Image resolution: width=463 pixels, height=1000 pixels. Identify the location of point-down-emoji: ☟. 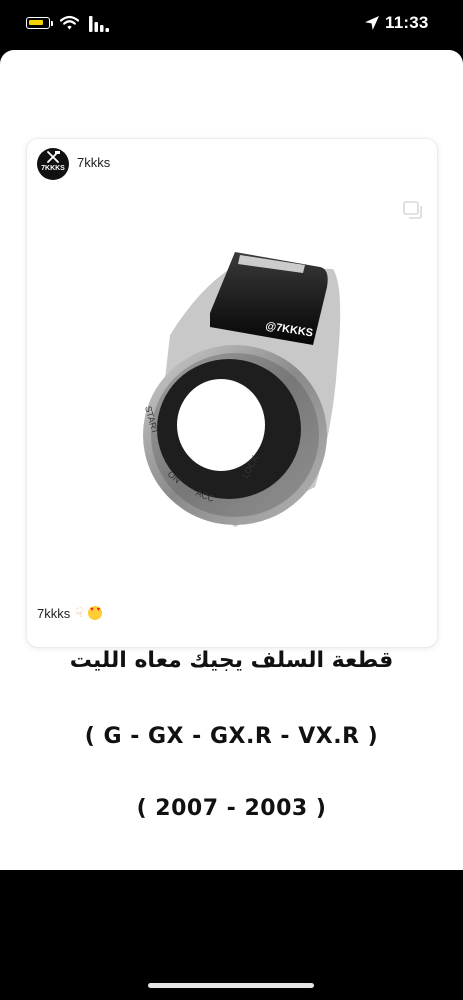
(79, 612).